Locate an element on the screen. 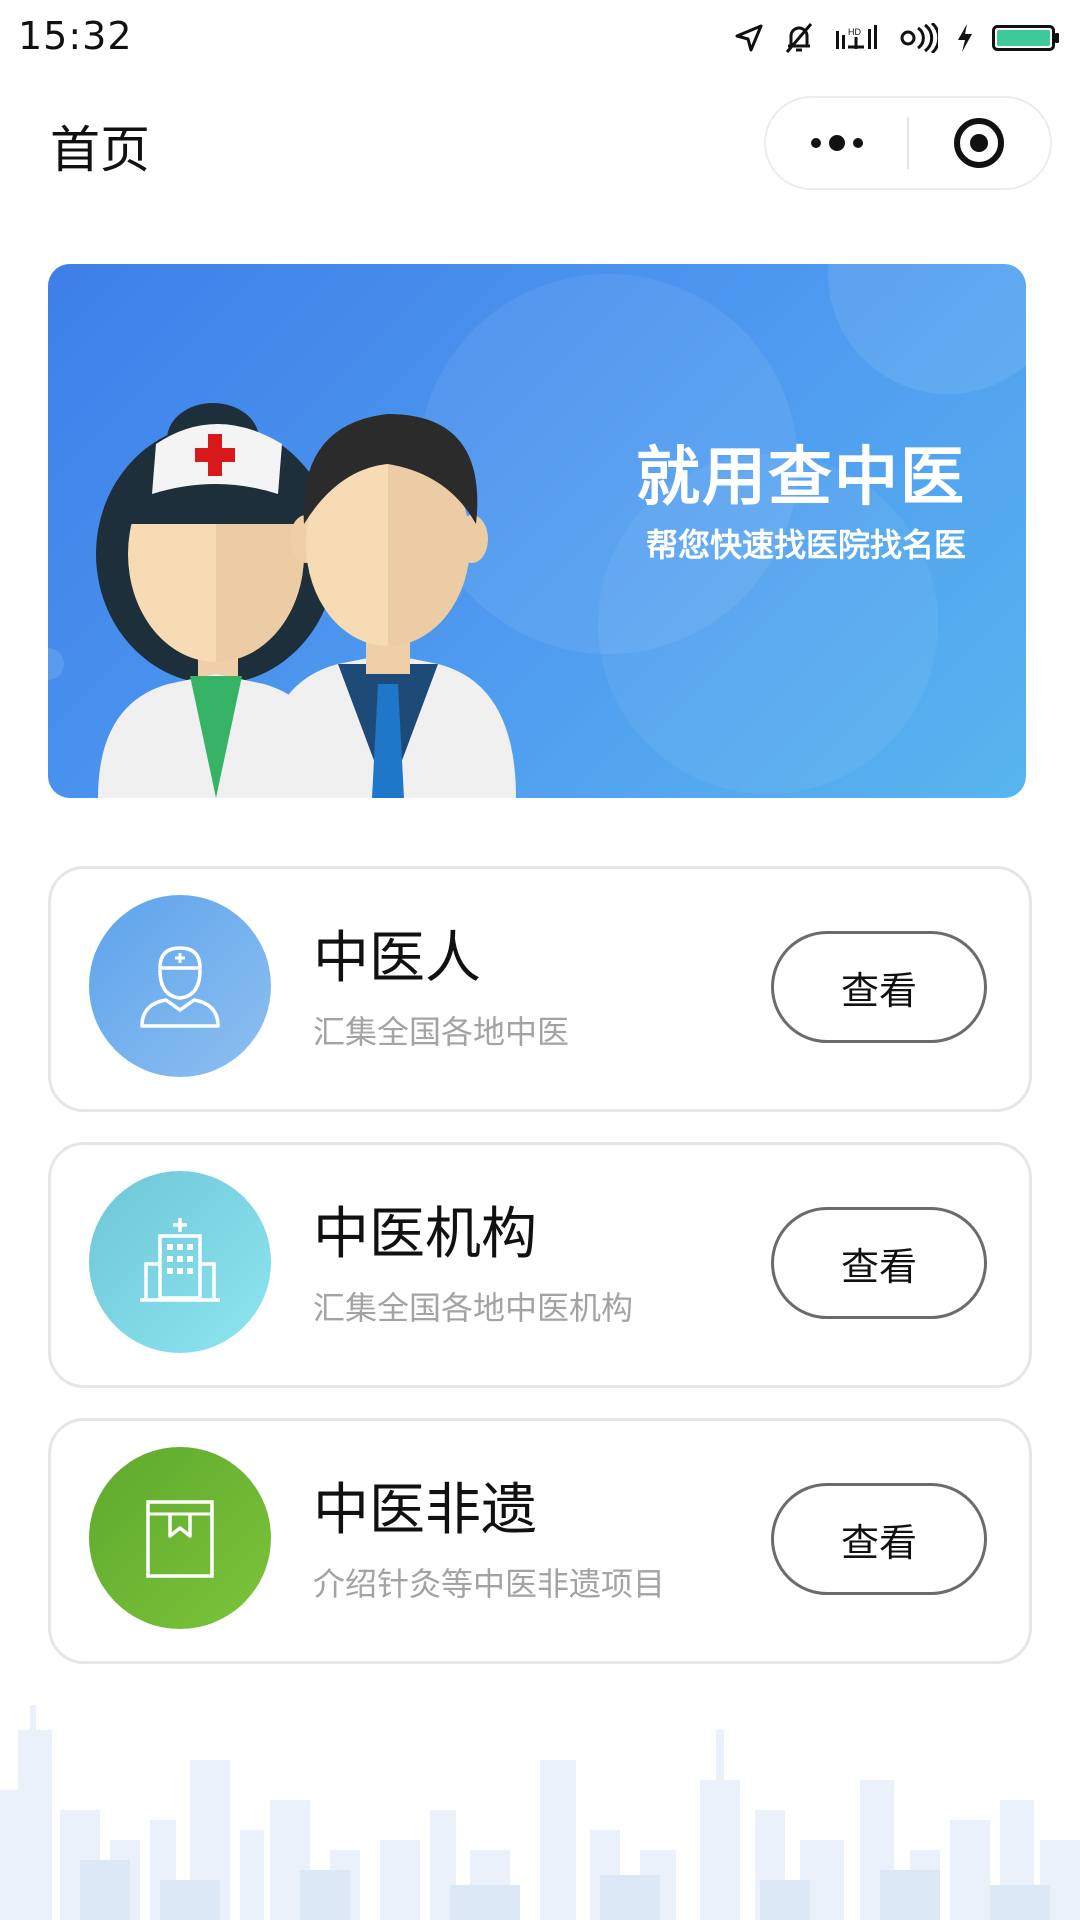  card-title: 中医非遗 is located at coordinates (425, 1510).